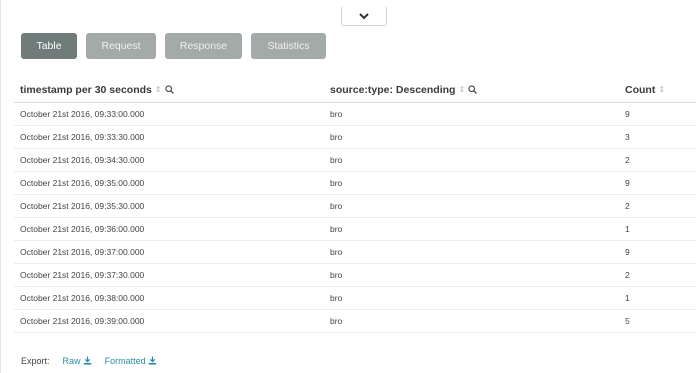  I want to click on header-timestamp-label: timestamp per 30 seconds, so click(86, 90).